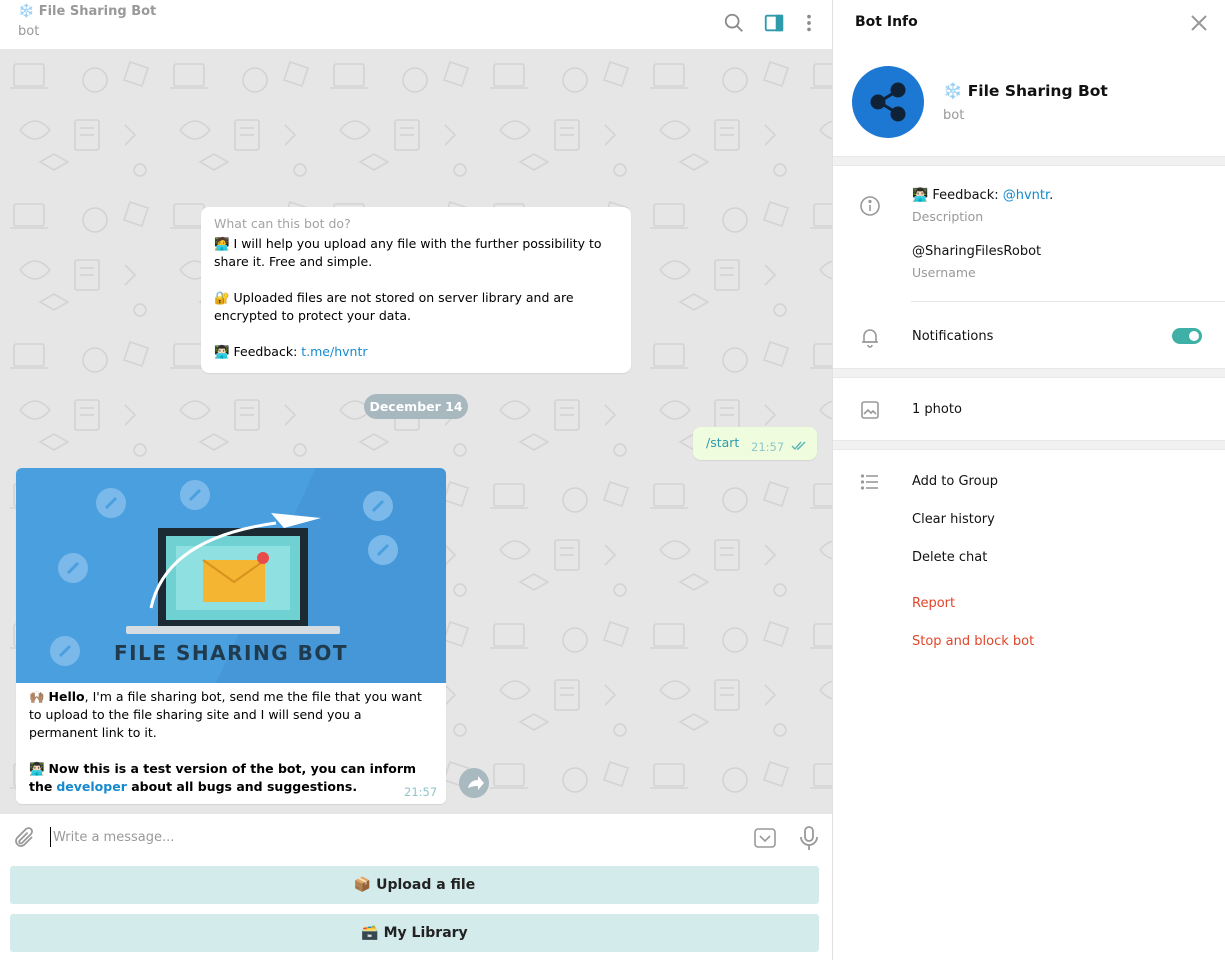 The height and width of the screenshot is (960, 1225). What do you see at coordinates (953, 519) in the screenshot?
I see `clear-history-button: Clear history` at bounding box center [953, 519].